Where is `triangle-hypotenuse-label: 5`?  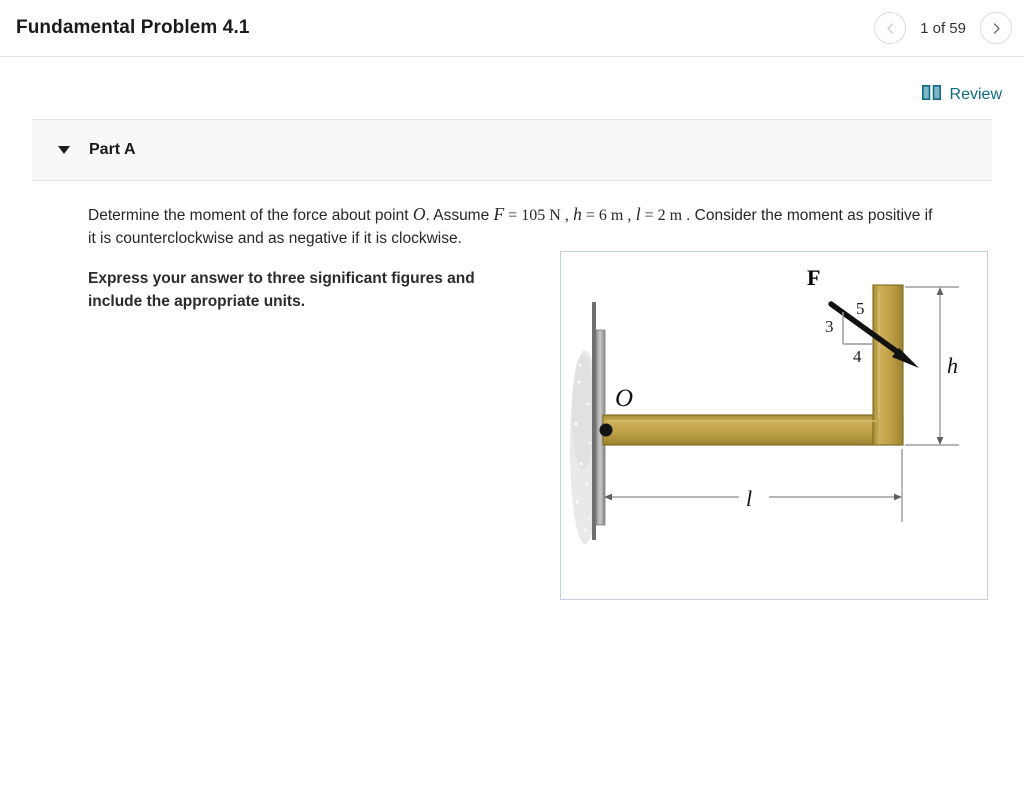 triangle-hypotenuse-label: 5 is located at coordinates (860, 308).